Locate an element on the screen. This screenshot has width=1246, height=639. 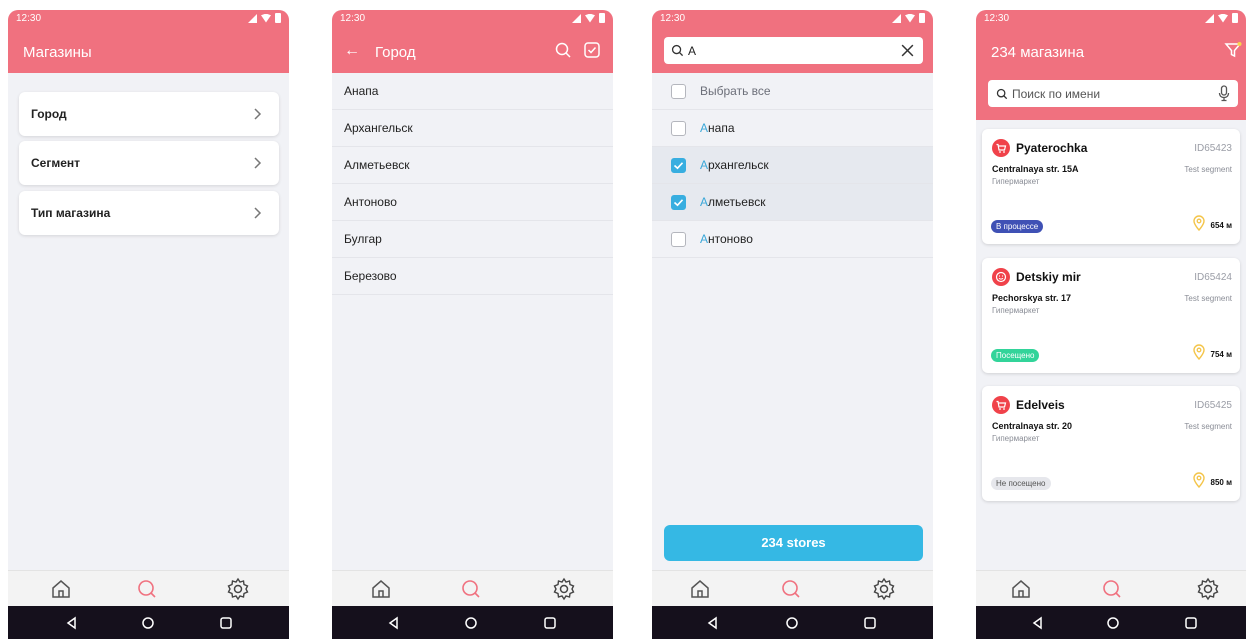
status-badge: Посещено is located at coordinates (1015, 355).